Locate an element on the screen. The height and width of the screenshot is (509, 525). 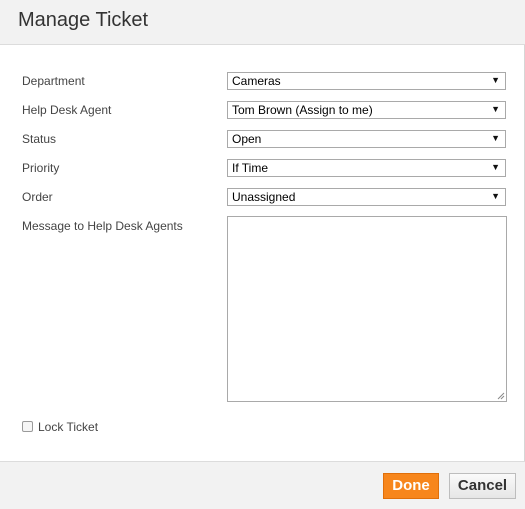
agent-select: Tom Brown (Assign to me) ▼ is located at coordinates (366, 110).